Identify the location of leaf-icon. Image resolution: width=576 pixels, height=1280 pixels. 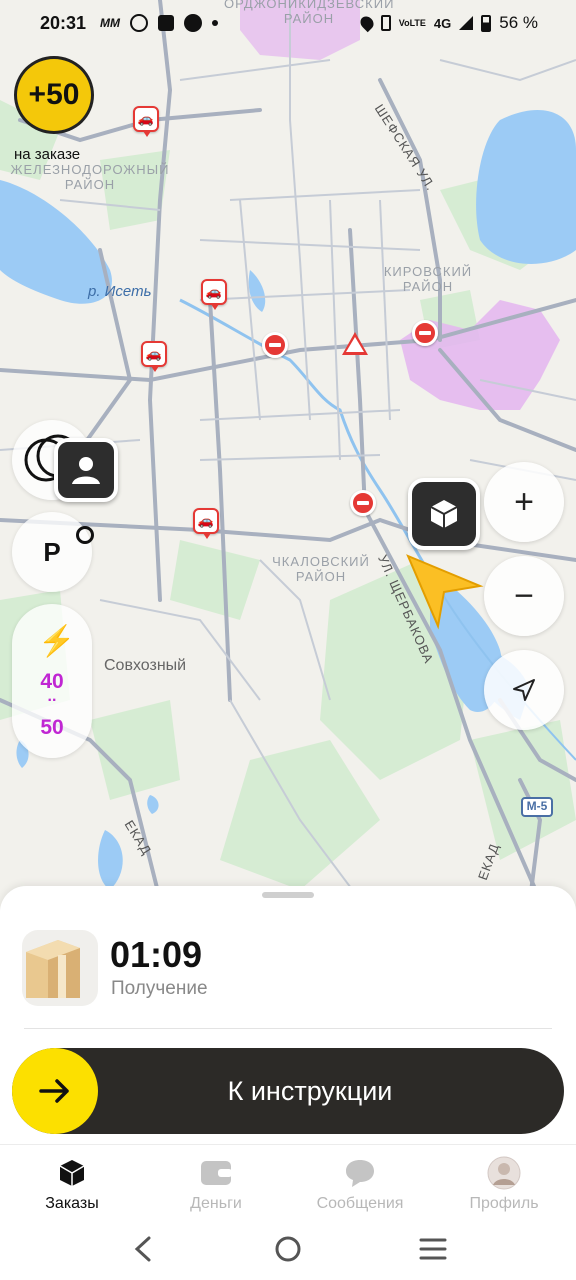
(193, 23).